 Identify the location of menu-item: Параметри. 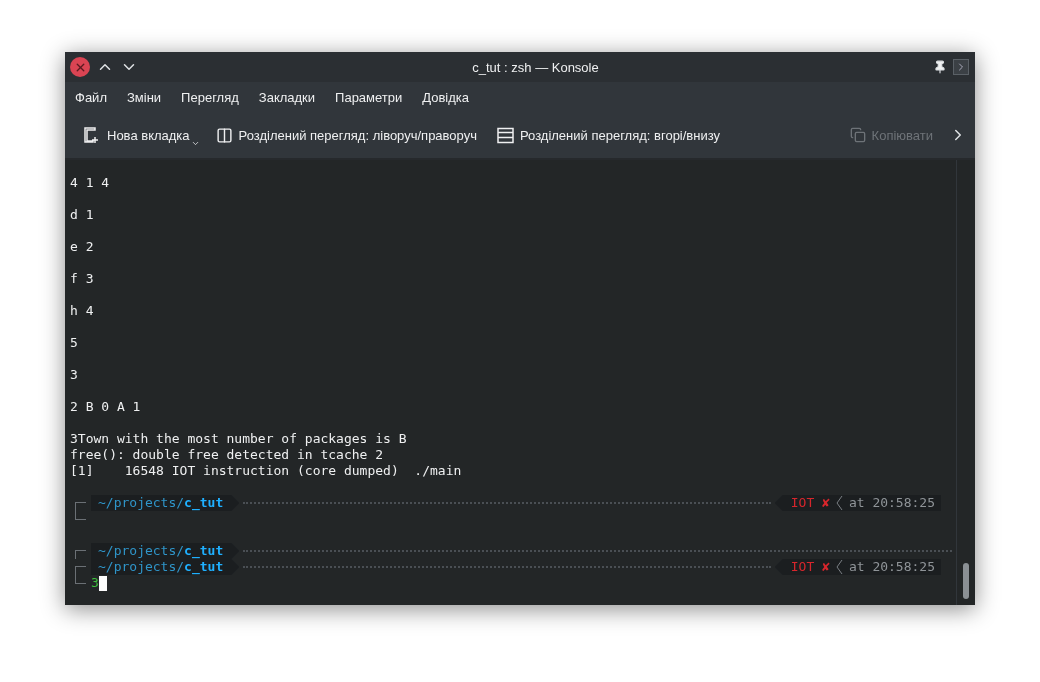
(369, 97).